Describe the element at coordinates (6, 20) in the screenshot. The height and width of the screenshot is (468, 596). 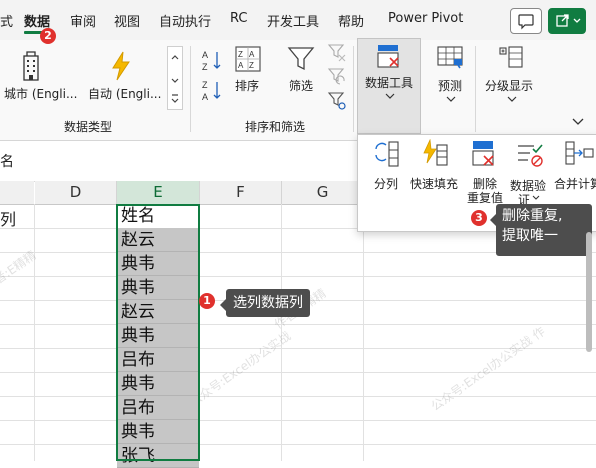
I see `tab-formulas-partial: 式` at that location.